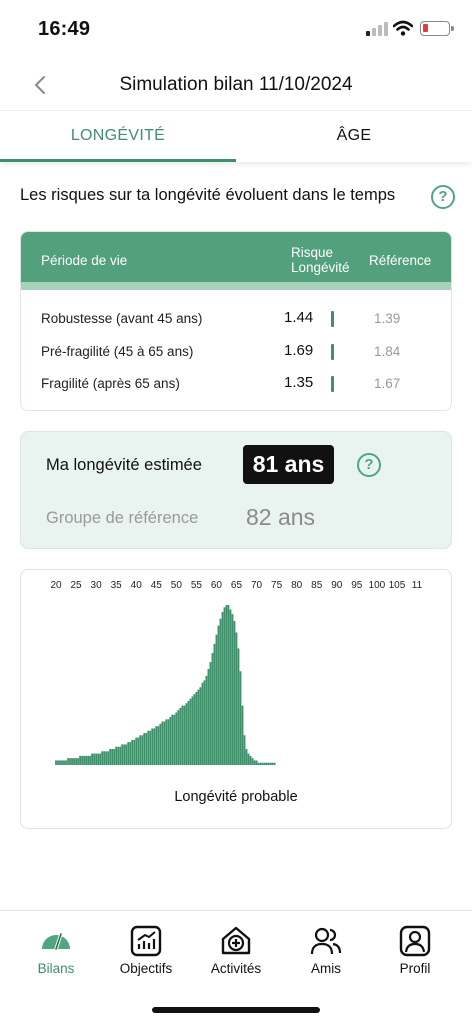 This screenshot has height=1024, width=472. What do you see at coordinates (236, 30) in the screenshot?
I see `status-bar: 16:49` at bounding box center [236, 30].